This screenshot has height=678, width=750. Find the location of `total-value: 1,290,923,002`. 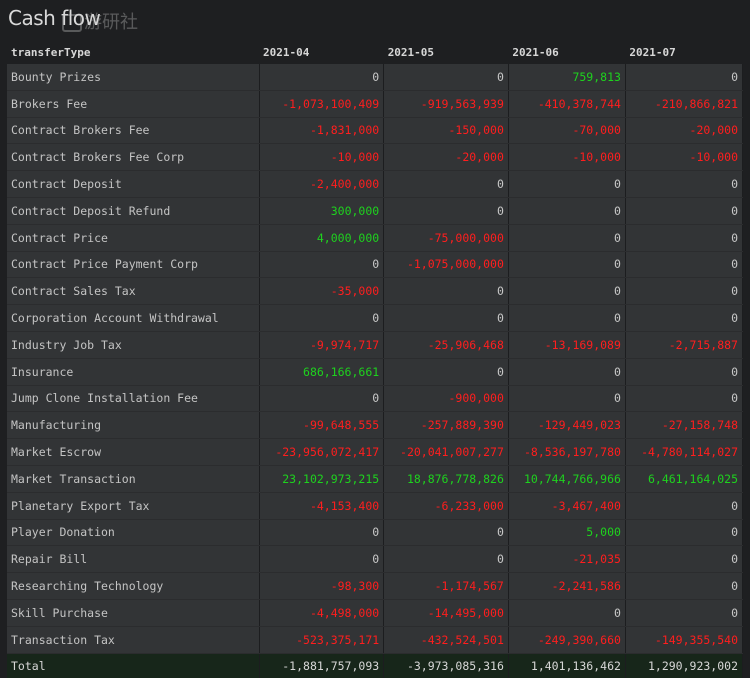

total-value: 1,290,923,002 is located at coordinates (684, 665).